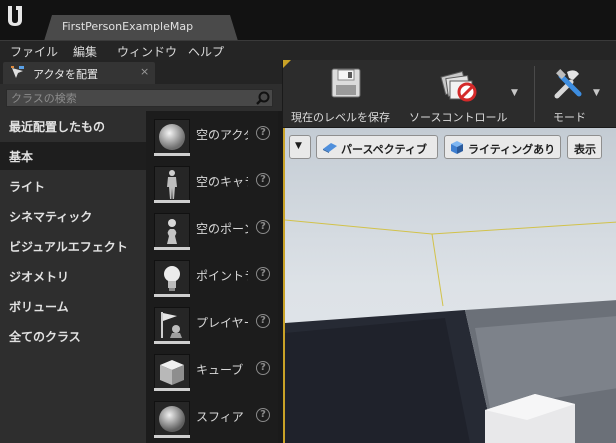 The width and height of the screenshot is (616, 443). I want to click on category-recent: 最近配置したもの, so click(73, 126).